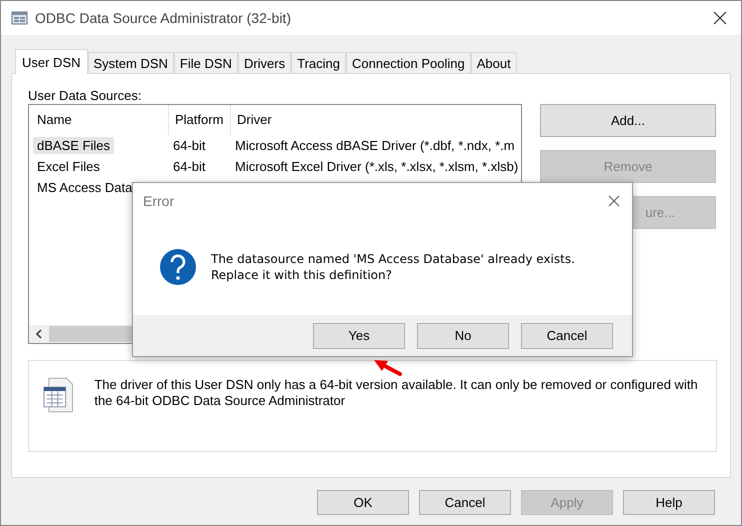 This screenshot has width=742, height=526. Describe the element at coordinates (178, 267) in the screenshot. I see `question-icon` at that location.